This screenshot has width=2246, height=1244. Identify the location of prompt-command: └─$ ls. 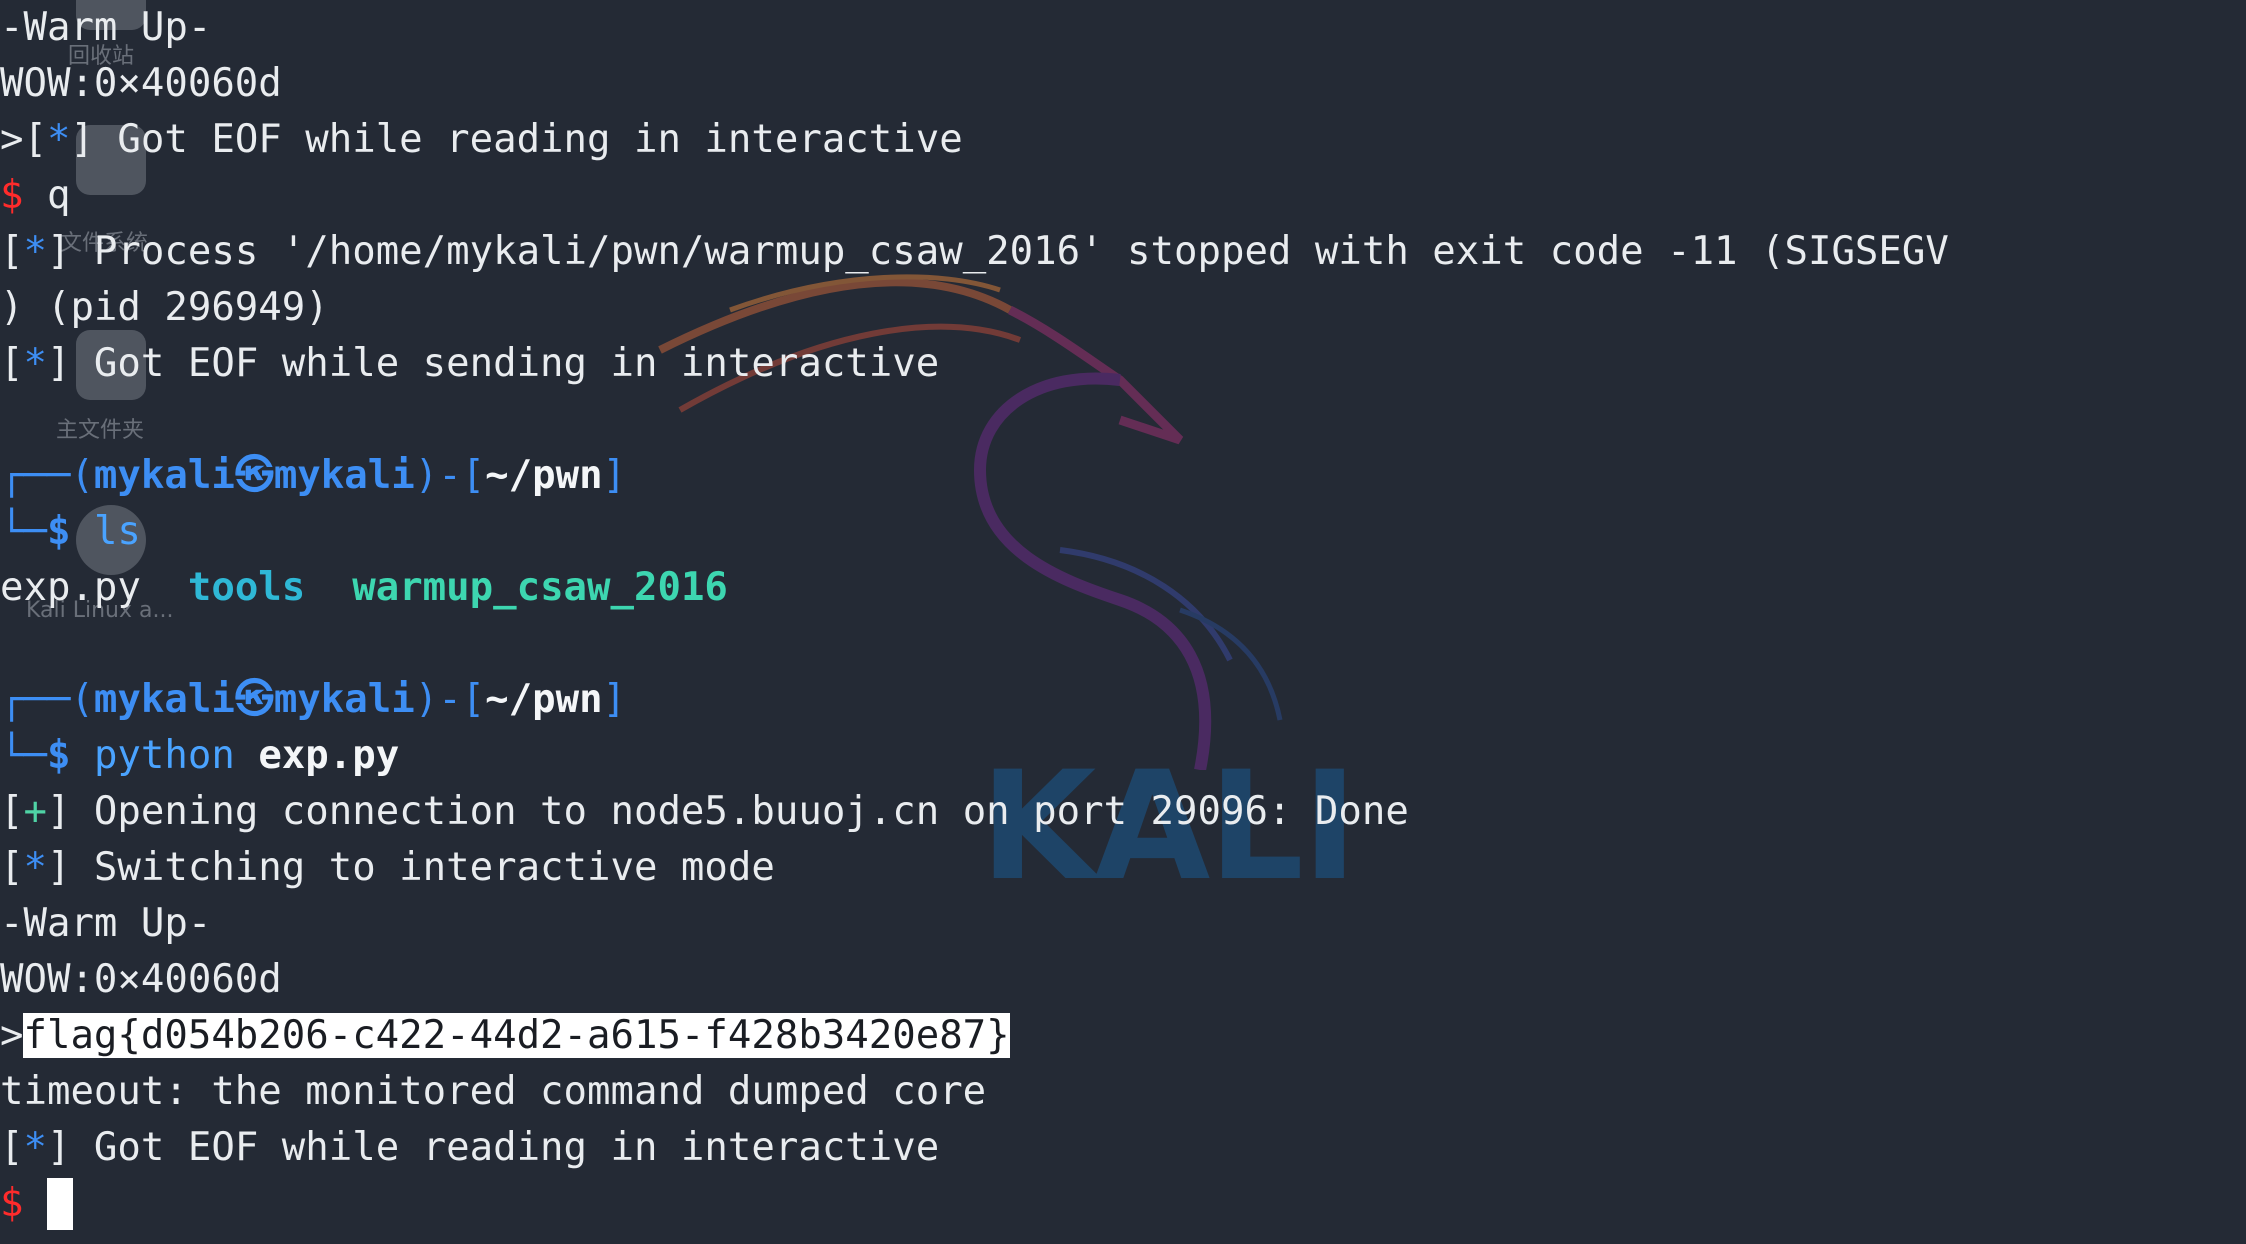
(70, 532).